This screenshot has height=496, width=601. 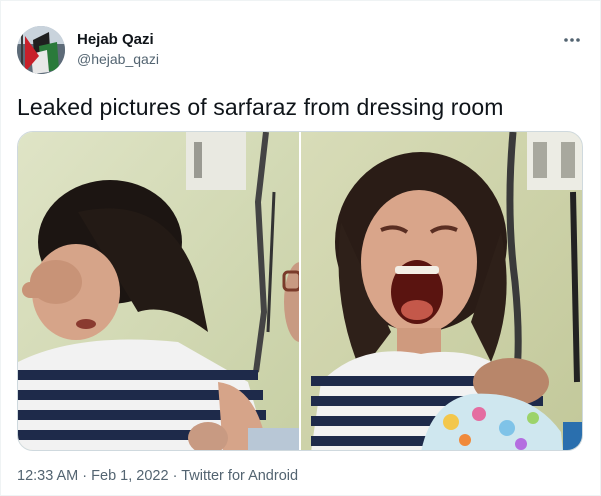 What do you see at coordinates (239, 476) in the screenshot?
I see `tweet-source: Twitter for Android` at bounding box center [239, 476].